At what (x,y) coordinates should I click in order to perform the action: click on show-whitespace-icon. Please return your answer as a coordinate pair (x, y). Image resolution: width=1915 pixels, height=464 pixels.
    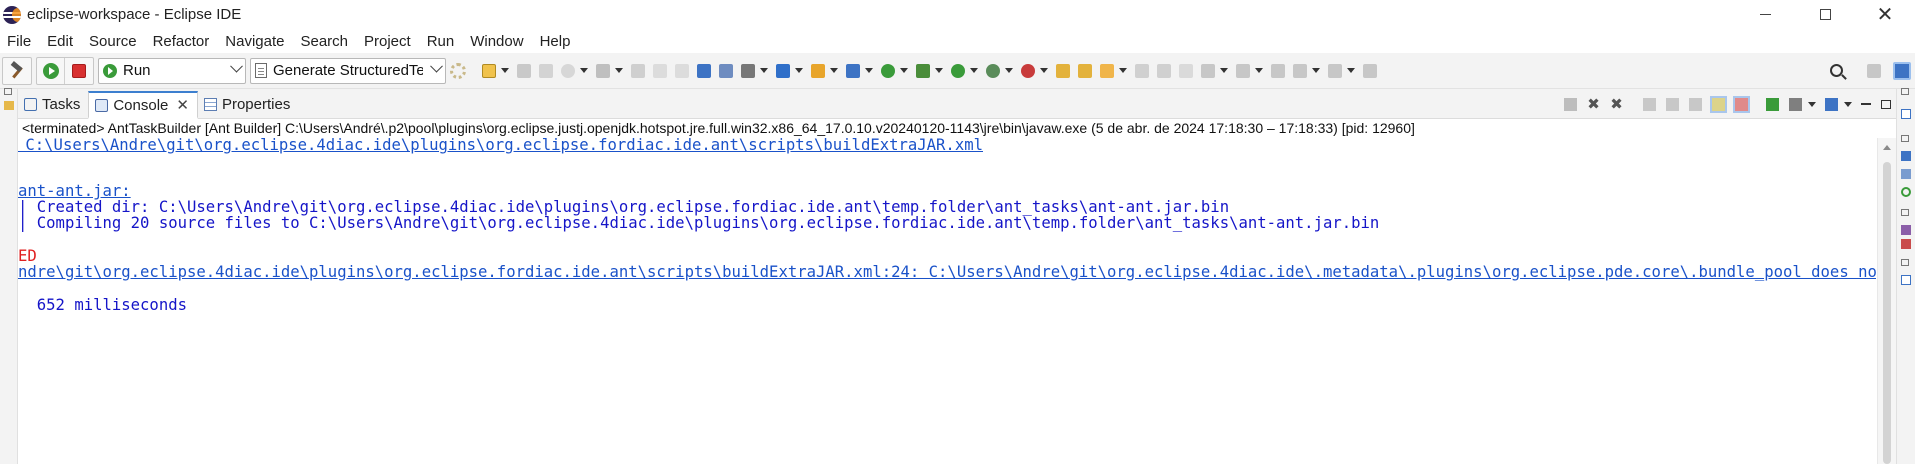
    Looking at the image, I should click on (1186, 70).